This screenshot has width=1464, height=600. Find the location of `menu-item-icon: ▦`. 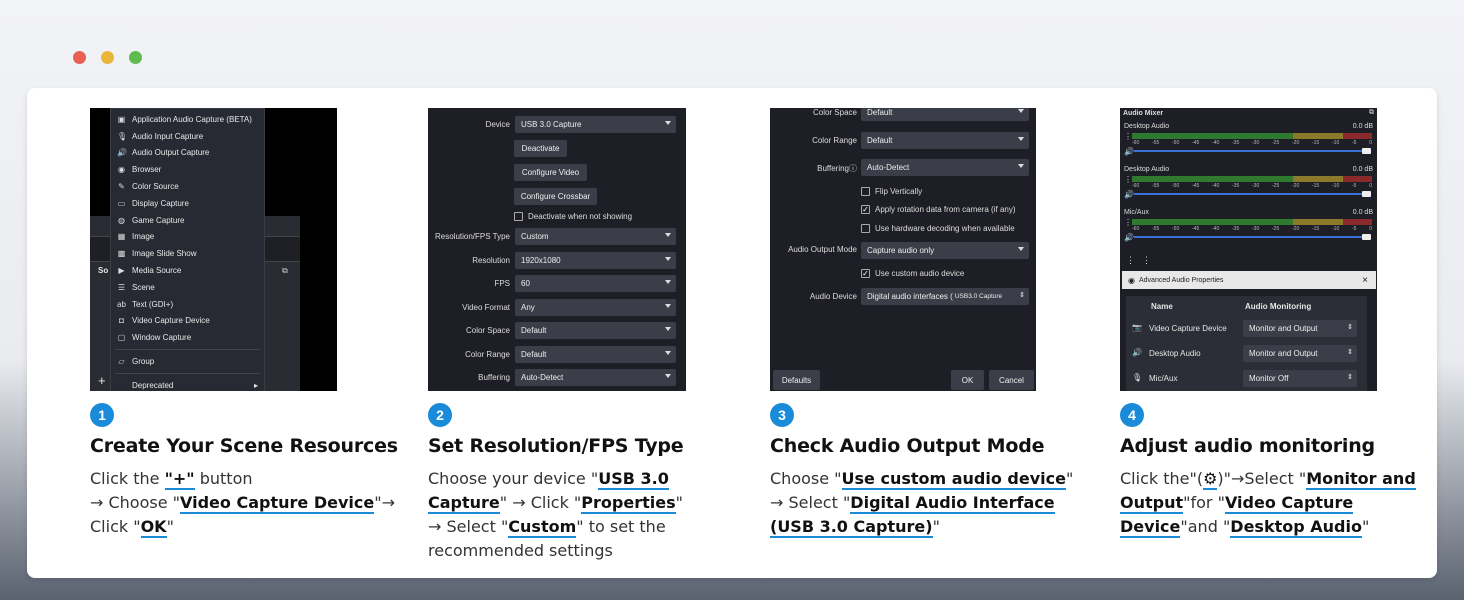

menu-item-icon: ▦ is located at coordinates (121, 237).